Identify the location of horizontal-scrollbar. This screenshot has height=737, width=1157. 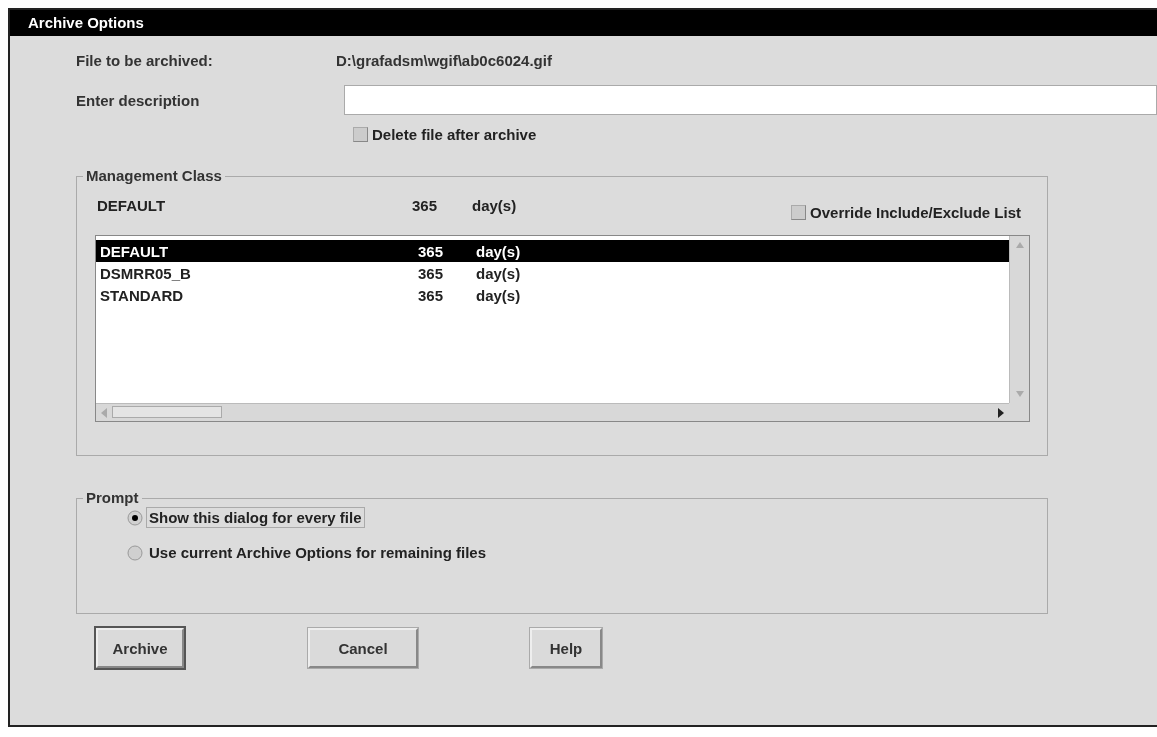
(552, 412).